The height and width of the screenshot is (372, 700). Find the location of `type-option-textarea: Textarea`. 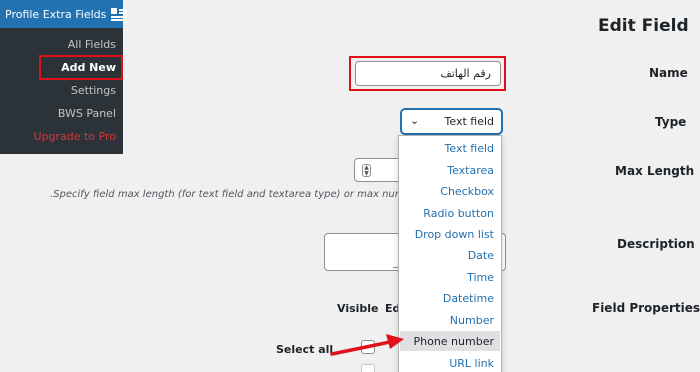

type-option-textarea: Textarea is located at coordinates (470, 170).